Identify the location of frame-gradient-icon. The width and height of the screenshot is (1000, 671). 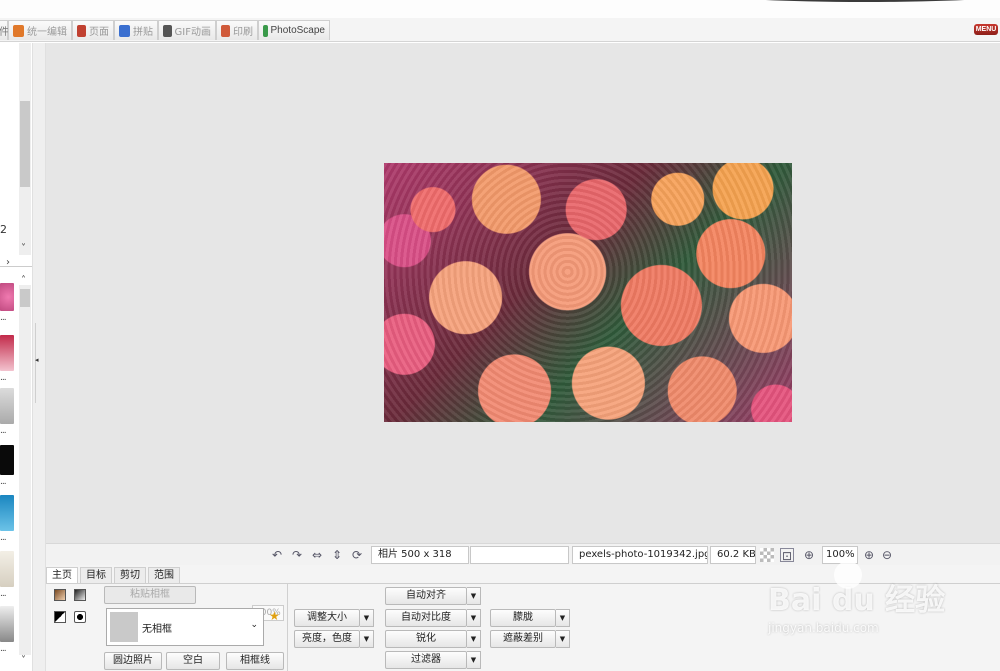
(80, 595).